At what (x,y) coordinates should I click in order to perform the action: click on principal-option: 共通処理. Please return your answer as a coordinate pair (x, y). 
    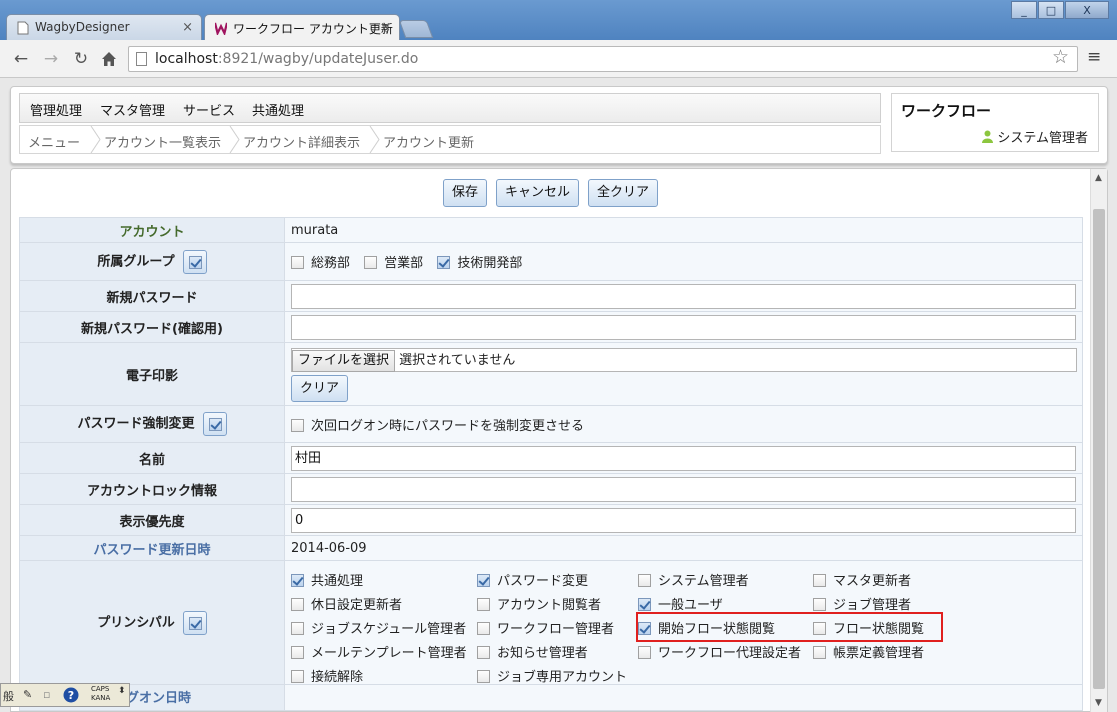
    Looking at the image, I should click on (327, 579).